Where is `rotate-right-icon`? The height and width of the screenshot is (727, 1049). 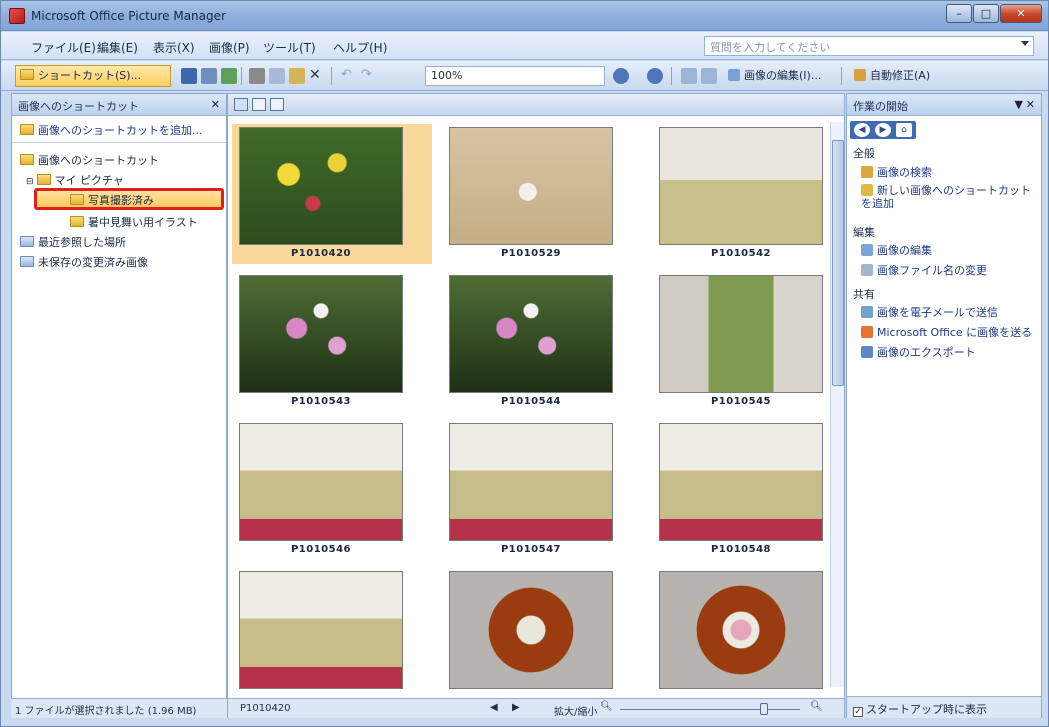
rotate-right-icon is located at coordinates (709, 76).